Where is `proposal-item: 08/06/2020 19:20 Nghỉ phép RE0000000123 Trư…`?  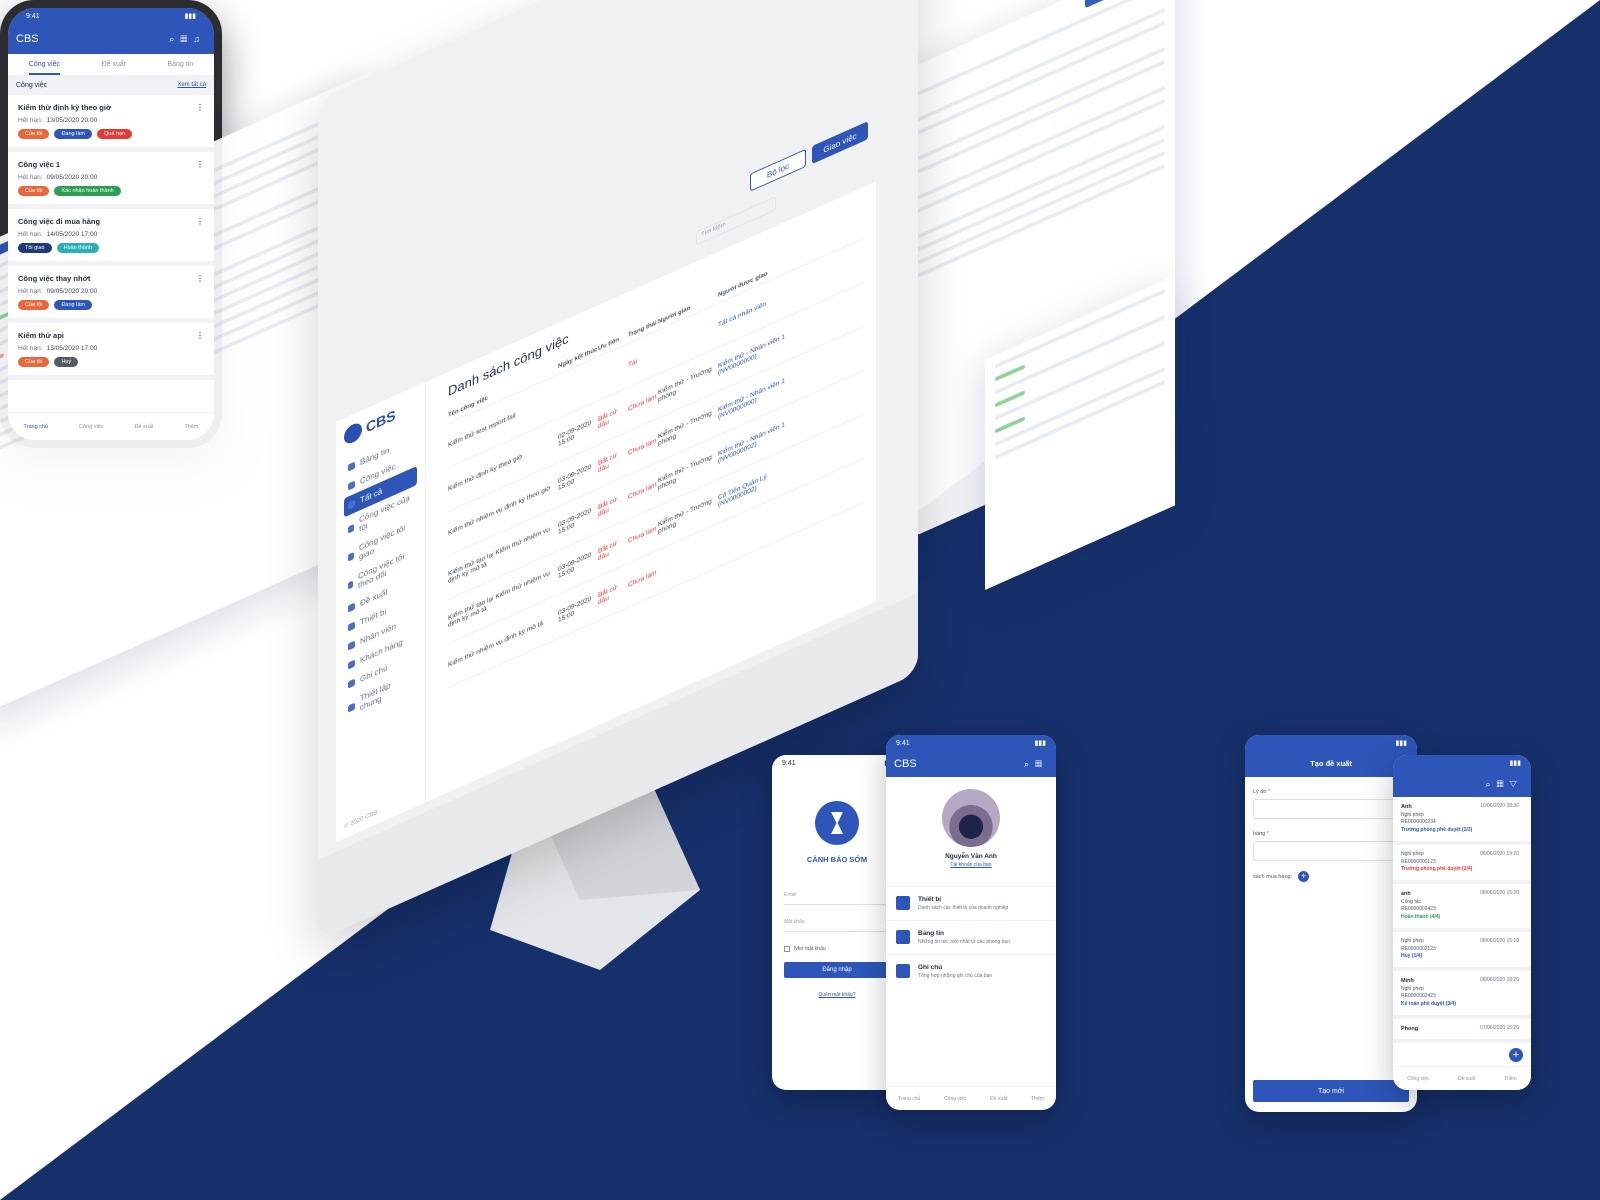 proposal-item: 08/06/2020 19:20 Nghỉ phép RE0000000123 Trư… is located at coordinates (1462, 865).